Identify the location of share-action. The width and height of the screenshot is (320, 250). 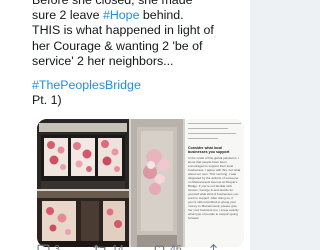
(213, 245).